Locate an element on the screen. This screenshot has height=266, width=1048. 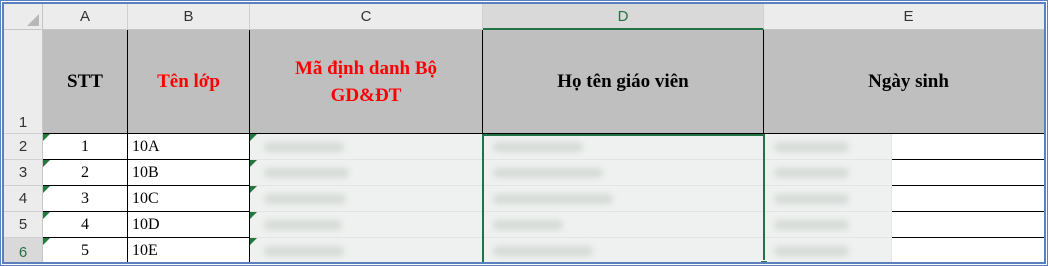
header-cell-stt: STT is located at coordinates (85, 82).